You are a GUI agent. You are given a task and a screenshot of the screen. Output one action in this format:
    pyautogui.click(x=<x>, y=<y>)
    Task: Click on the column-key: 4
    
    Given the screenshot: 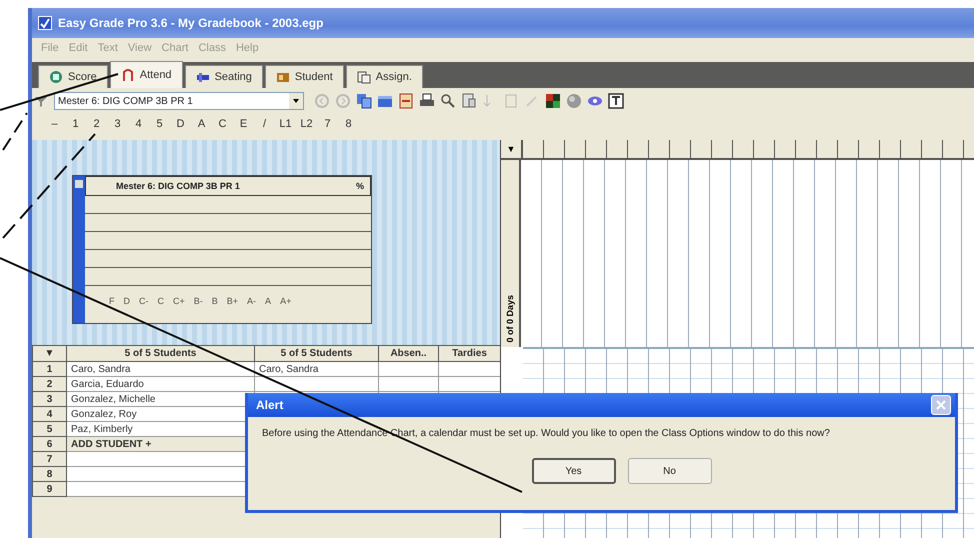 What is the action you would take?
    pyautogui.click(x=138, y=124)
    